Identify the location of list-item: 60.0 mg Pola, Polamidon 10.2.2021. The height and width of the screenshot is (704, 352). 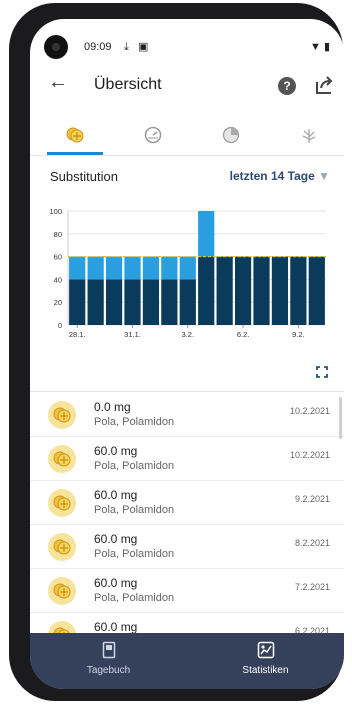
(187, 459).